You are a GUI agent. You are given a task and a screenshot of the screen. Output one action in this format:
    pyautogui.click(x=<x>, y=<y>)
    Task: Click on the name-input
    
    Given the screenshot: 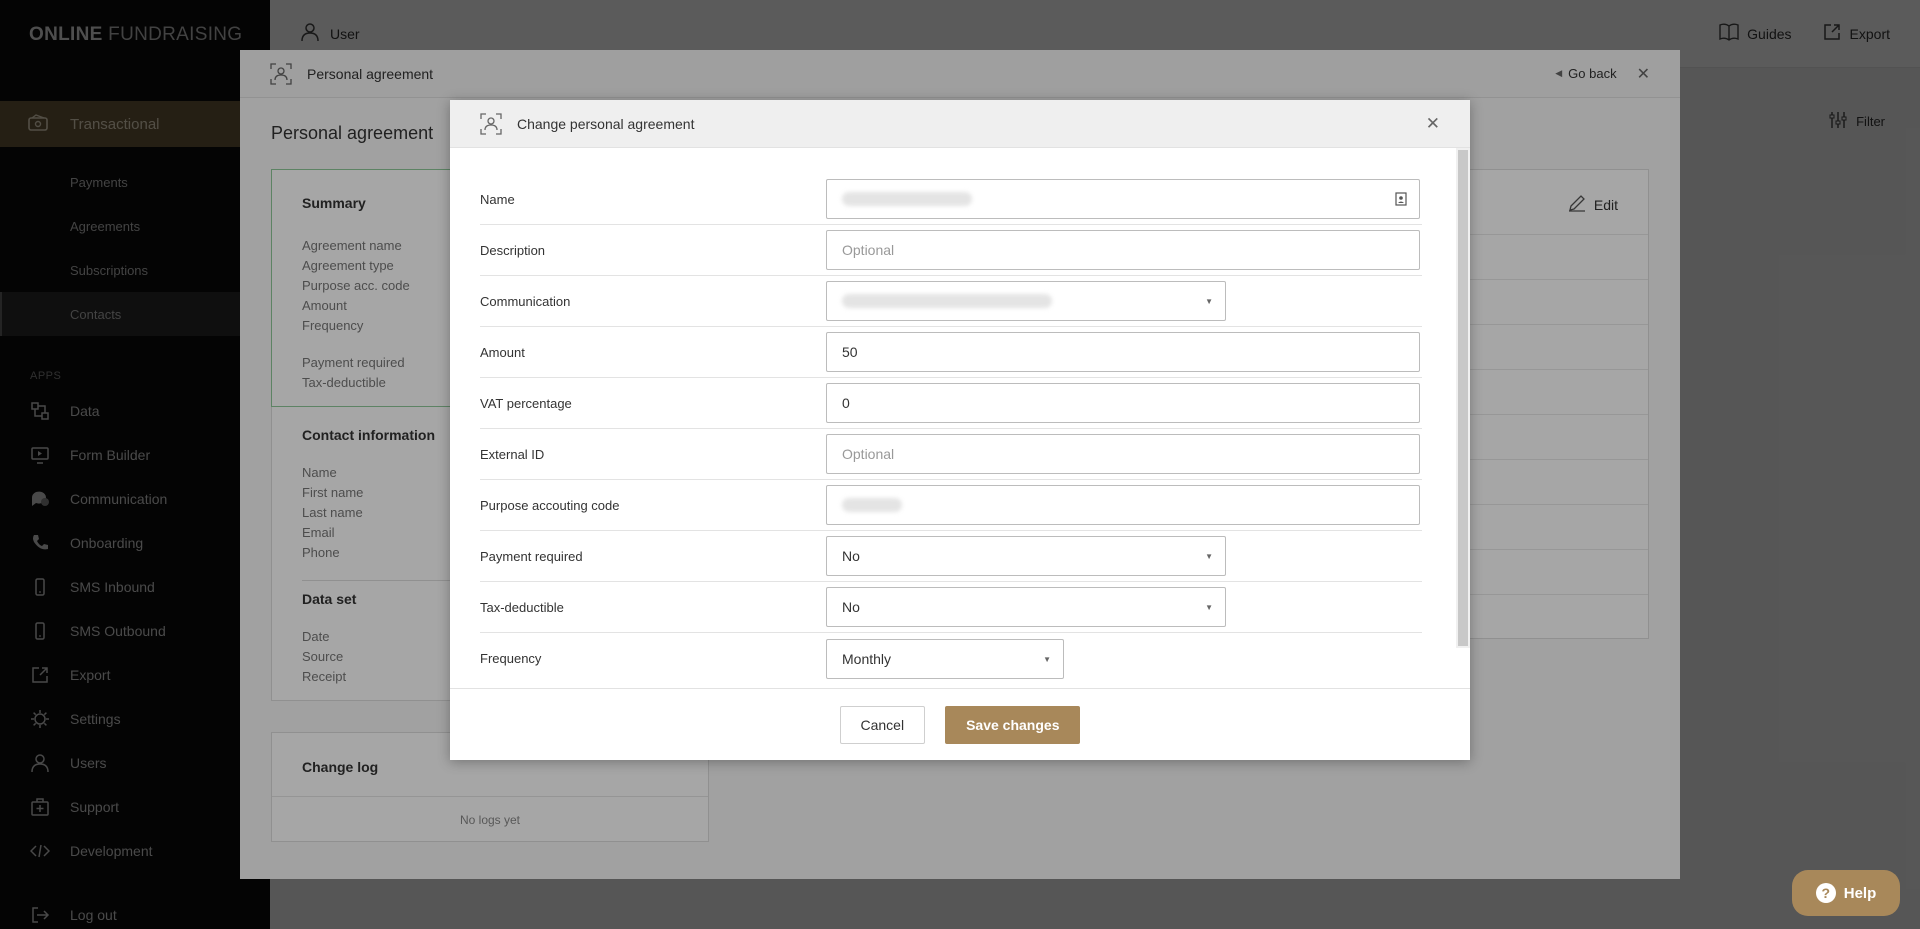 What is the action you would take?
    pyautogui.click(x=1123, y=199)
    